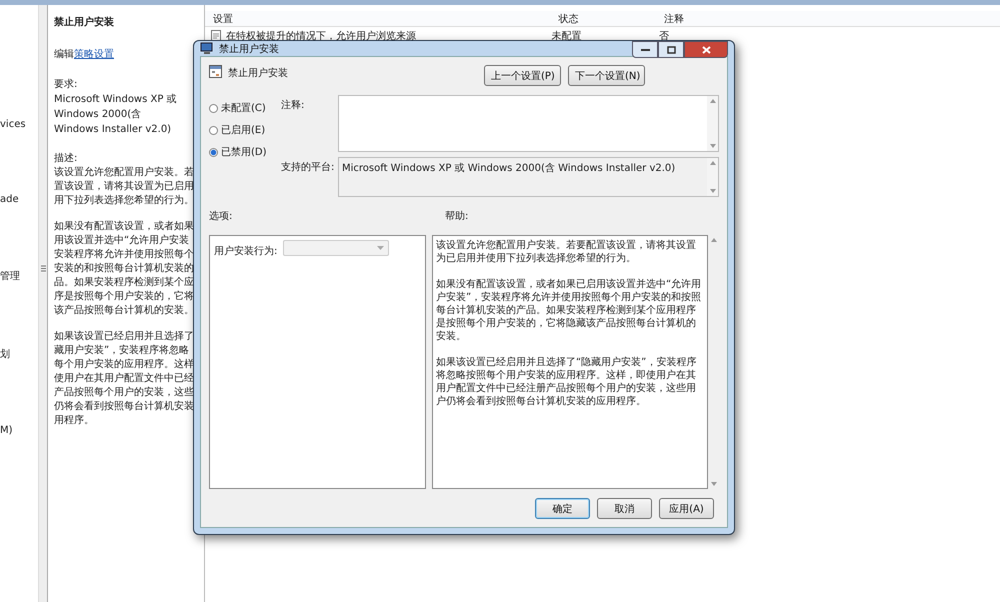 This screenshot has width=1000, height=602. I want to click on column-header: 状态, so click(564, 19).